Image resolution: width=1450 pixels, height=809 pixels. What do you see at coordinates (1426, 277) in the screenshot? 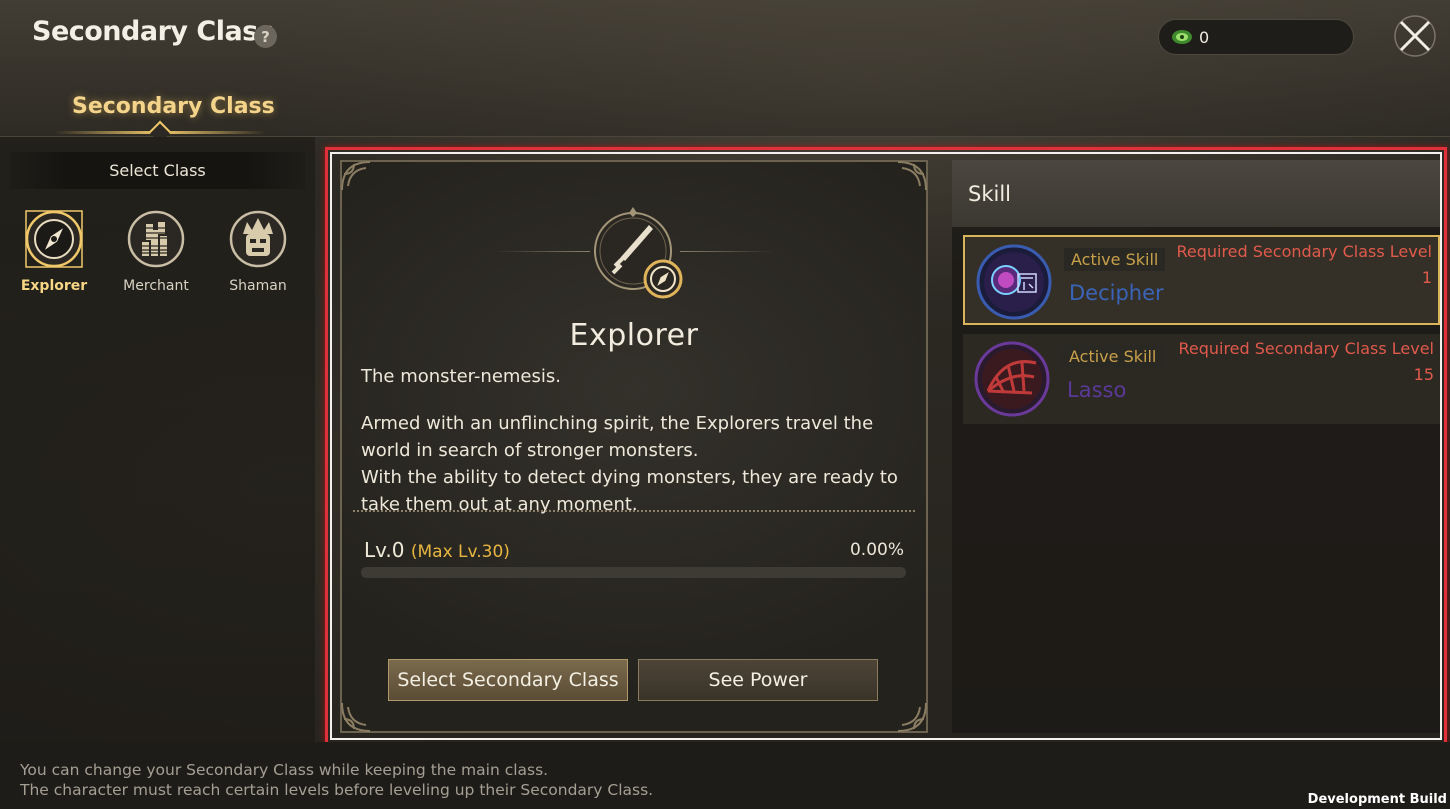
I see `skill-requirement-value: 1` at bounding box center [1426, 277].